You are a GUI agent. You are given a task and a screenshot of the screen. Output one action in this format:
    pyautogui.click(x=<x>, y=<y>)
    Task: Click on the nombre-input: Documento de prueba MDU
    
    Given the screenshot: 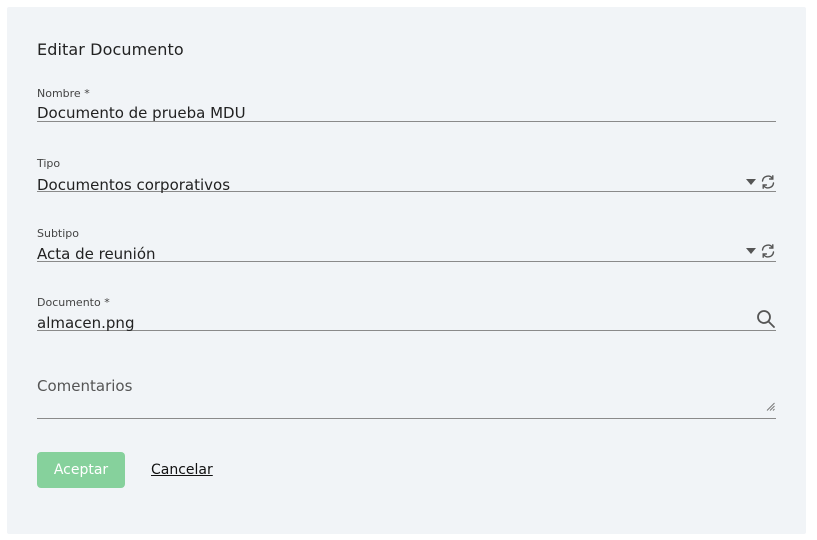 What is the action you would take?
    pyautogui.click(x=141, y=113)
    